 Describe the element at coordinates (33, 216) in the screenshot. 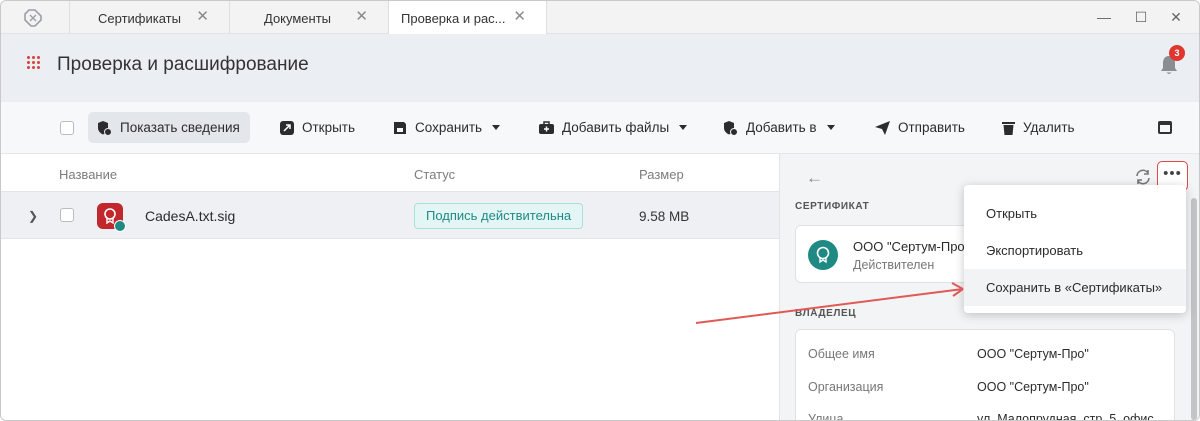

I see `chevron-right-icon: ❯` at that location.